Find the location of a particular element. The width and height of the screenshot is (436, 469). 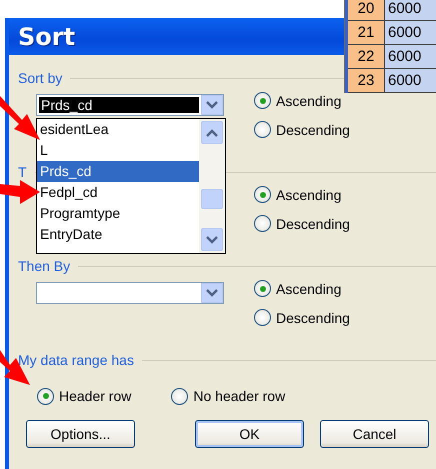

combo-box is located at coordinates (130, 293).